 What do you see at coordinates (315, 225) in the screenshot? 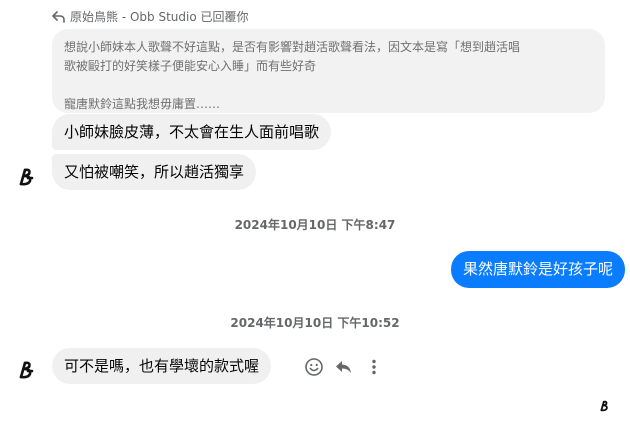
I see `timestamp: 2024年10月10日 下午8:47` at bounding box center [315, 225].